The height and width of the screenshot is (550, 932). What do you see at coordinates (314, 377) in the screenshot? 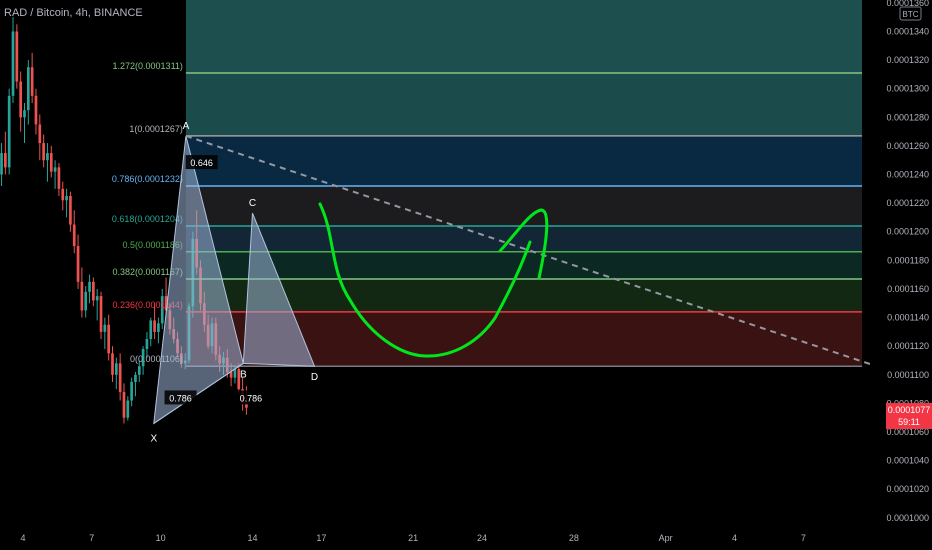
I see `pattern-point-label: D` at bounding box center [314, 377].